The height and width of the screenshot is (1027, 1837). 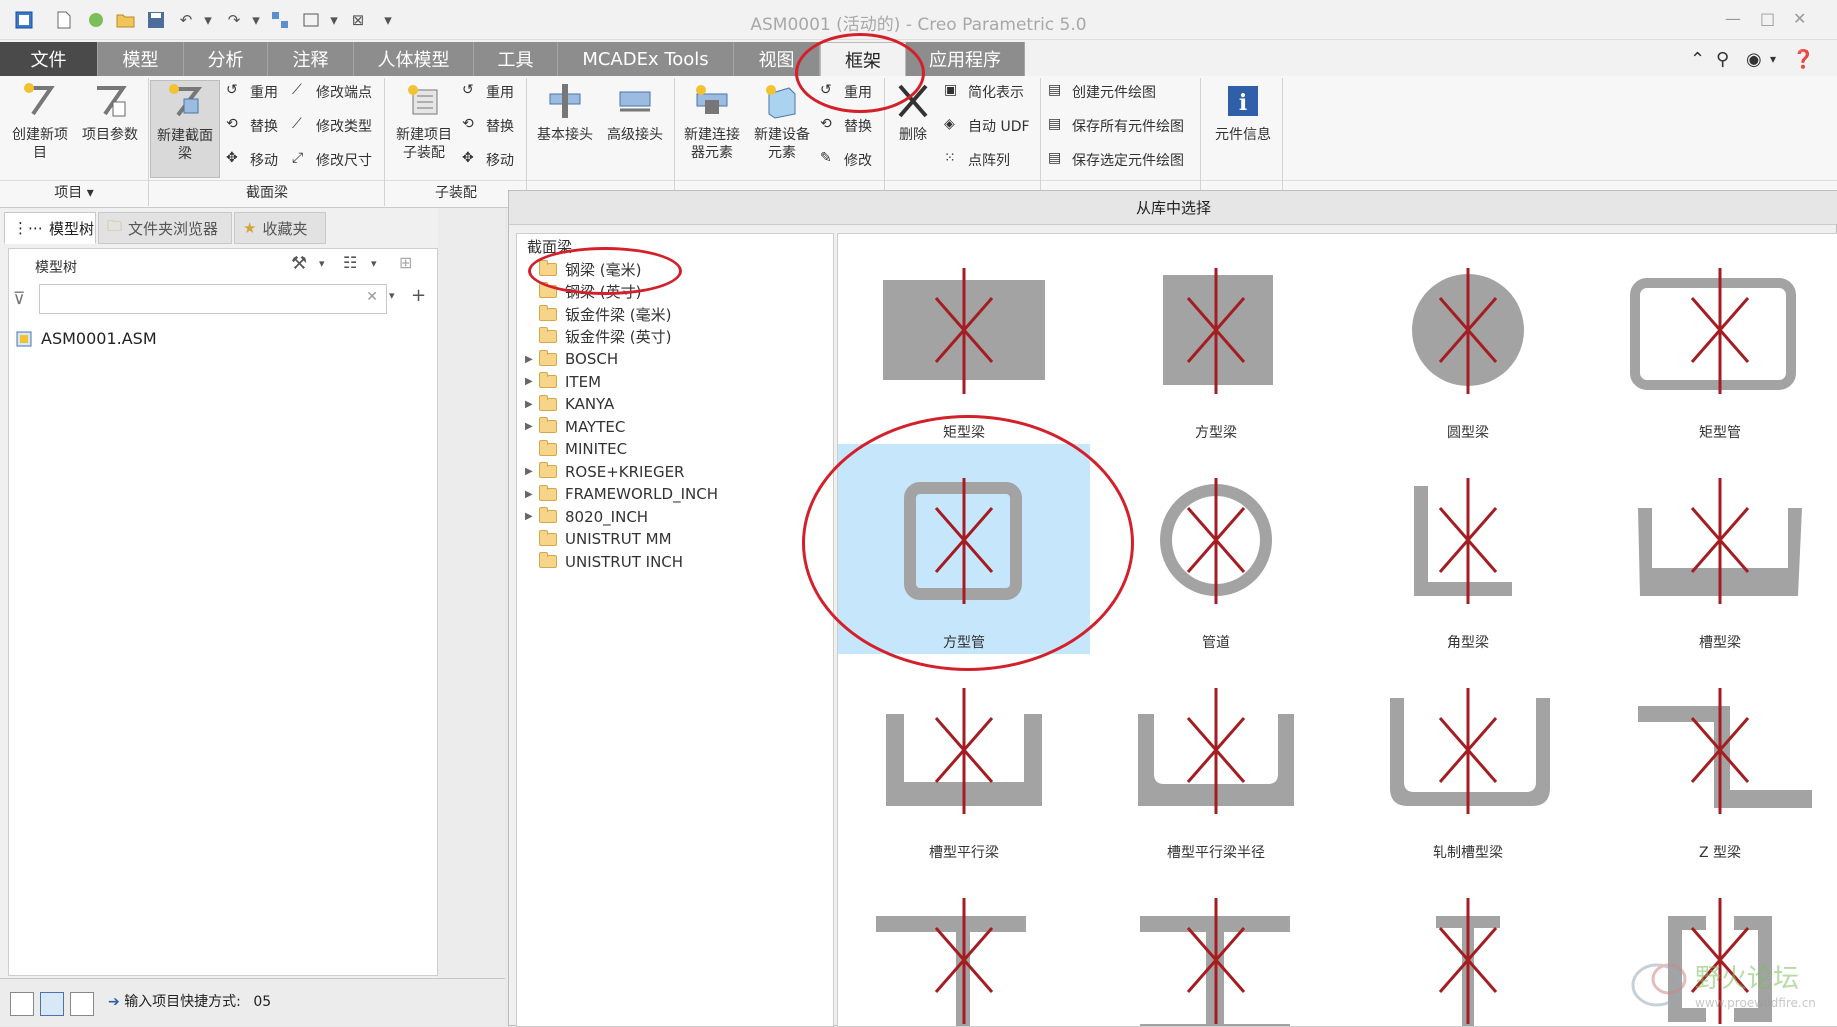 What do you see at coordinates (863, 59) in the screenshot?
I see `tab-frame: 框架` at bounding box center [863, 59].